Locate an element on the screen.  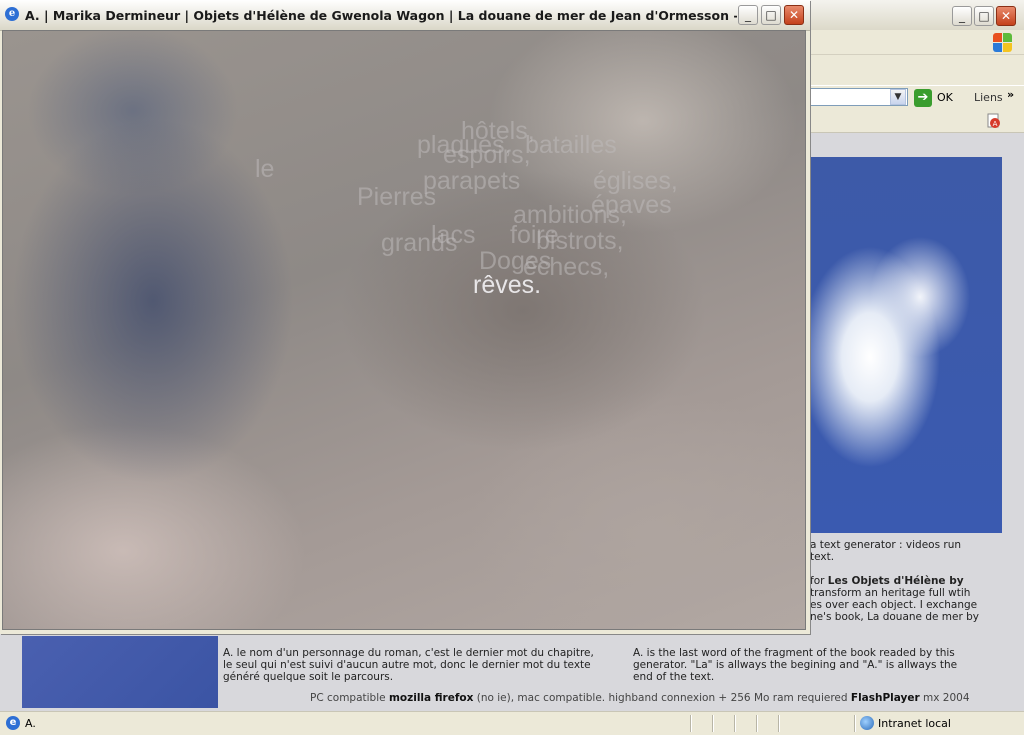
background-close-button: ✕ is located at coordinates (1006, 16).